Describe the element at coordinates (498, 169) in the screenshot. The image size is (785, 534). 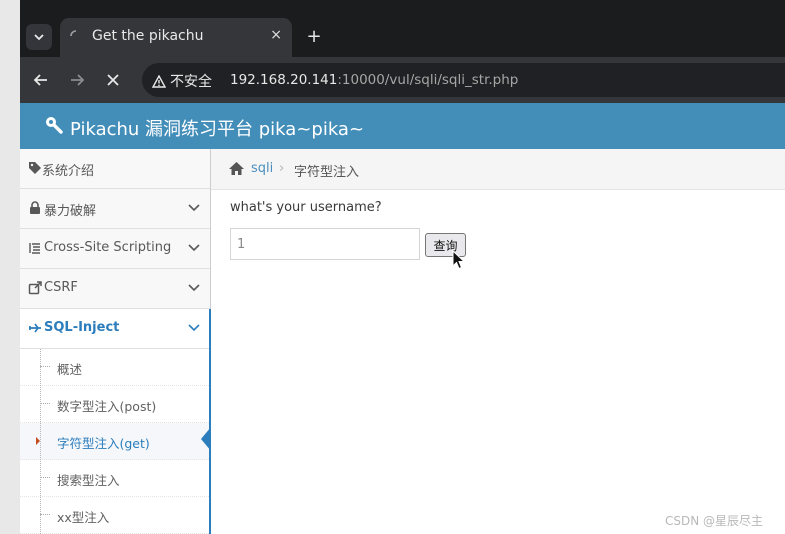
I see `breadcrumb: sqli › 字符型注入` at that location.